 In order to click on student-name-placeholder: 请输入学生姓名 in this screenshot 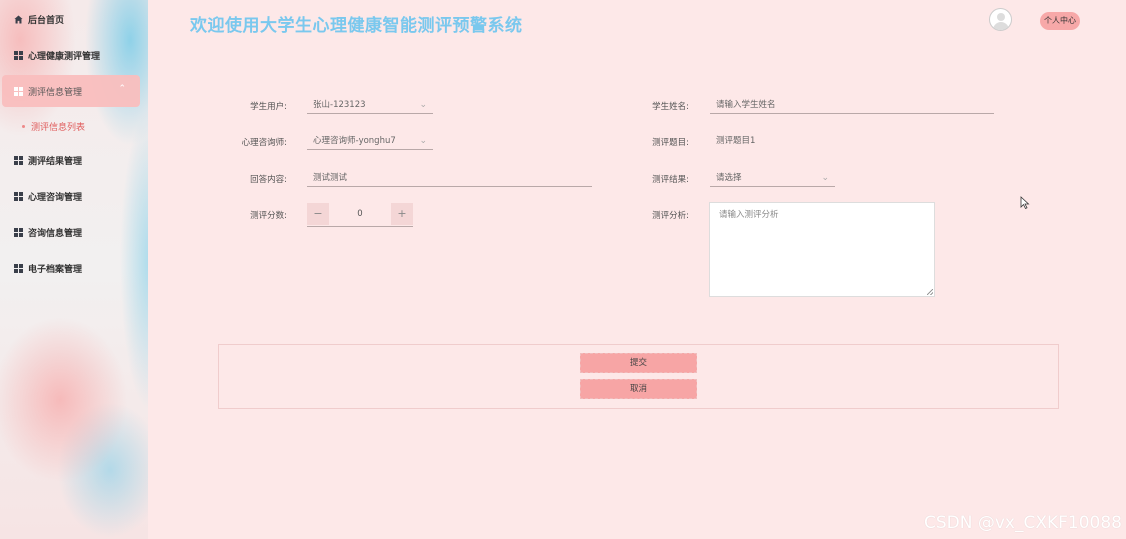, I will do `click(746, 105)`.